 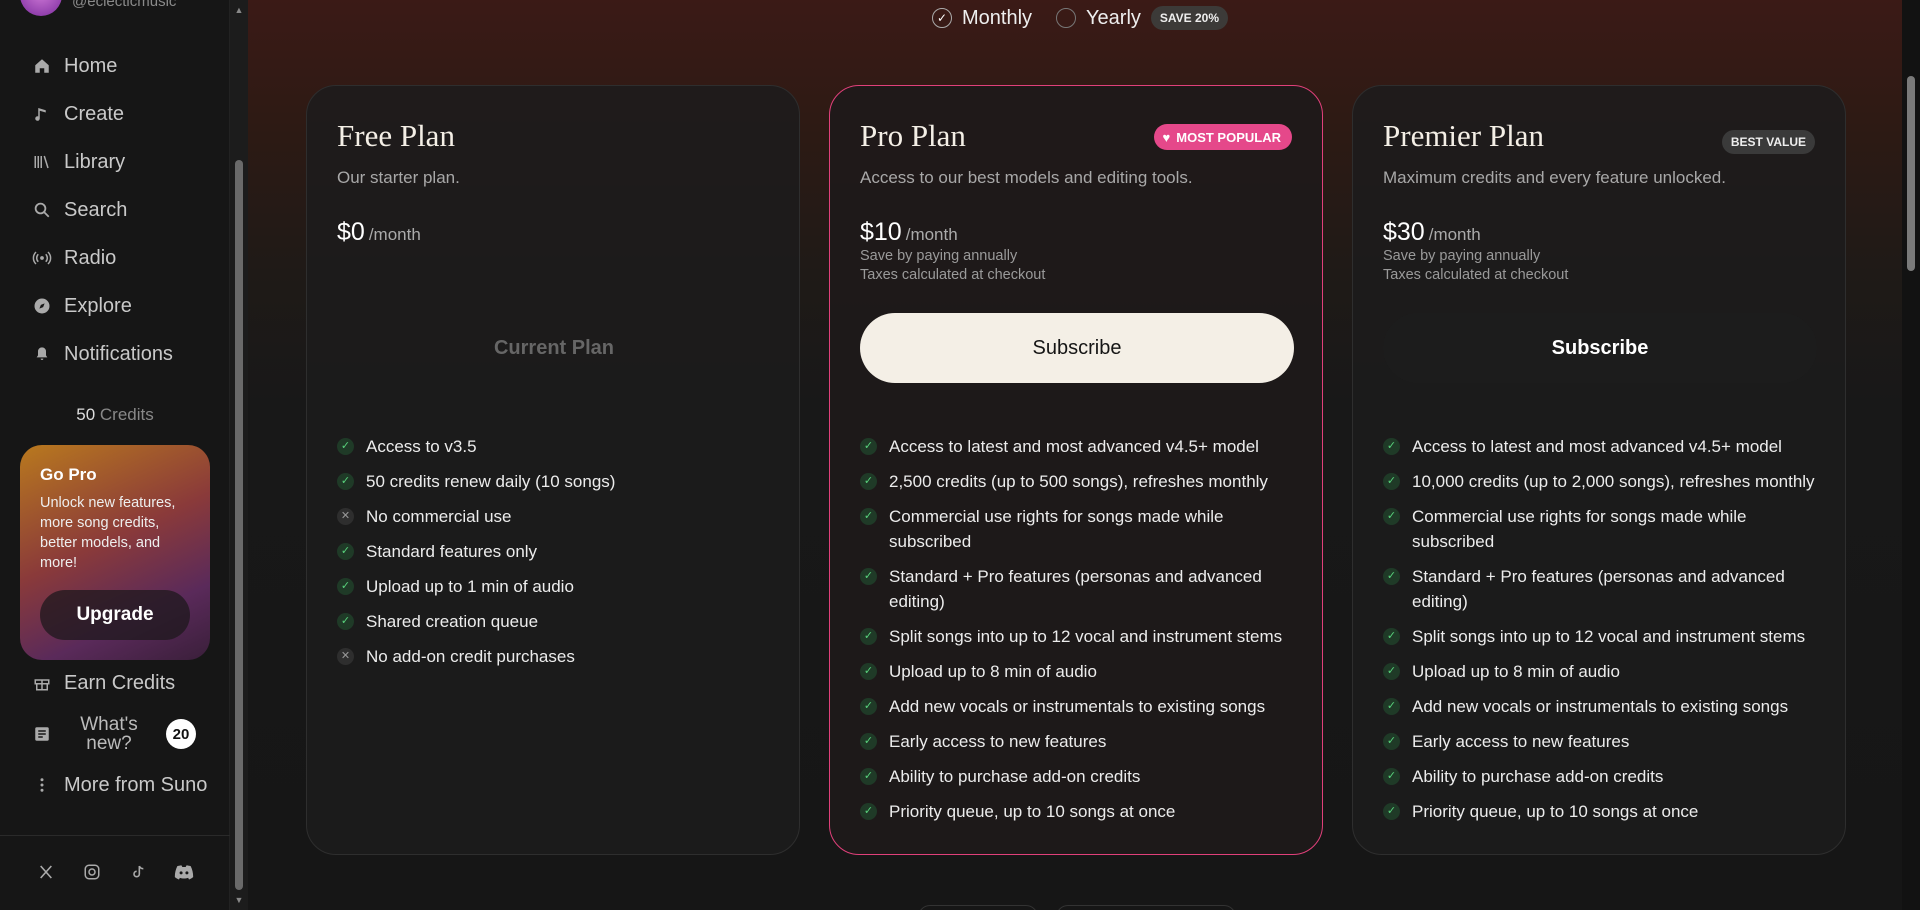 I want to click on feature-text: Upload up to 8 min of audio, so click(x=1516, y=671).